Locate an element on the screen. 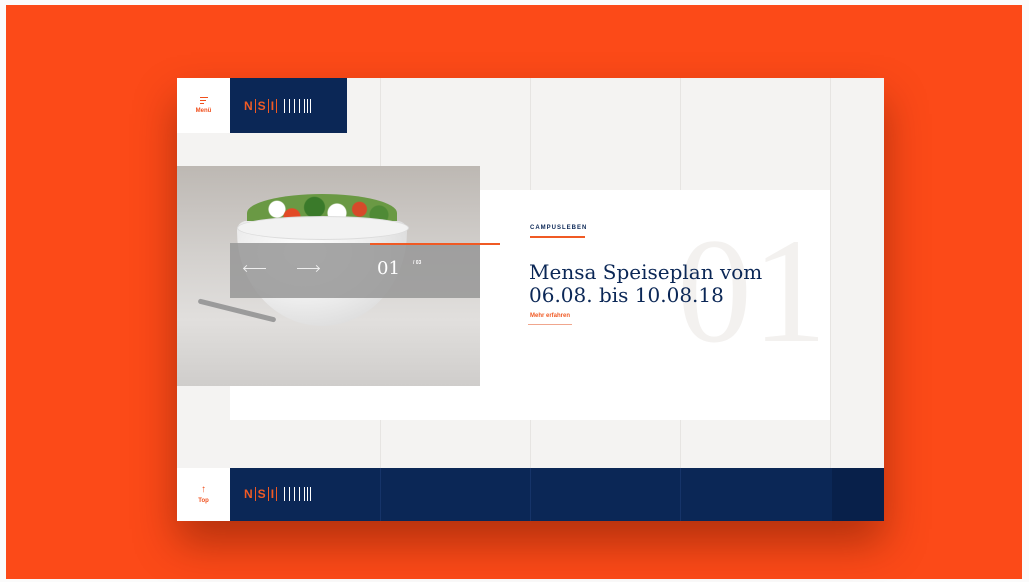  arrow-up-icon: ↑ is located at coordinates (203, 489).